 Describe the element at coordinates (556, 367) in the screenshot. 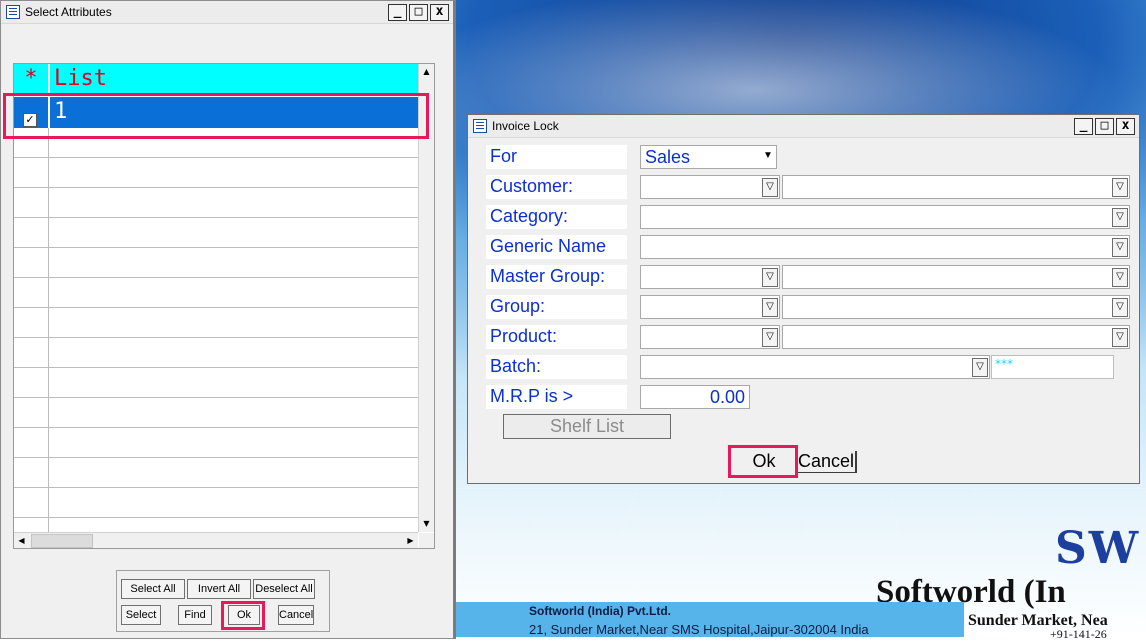

I see `batch-label: Batch:` at that location.